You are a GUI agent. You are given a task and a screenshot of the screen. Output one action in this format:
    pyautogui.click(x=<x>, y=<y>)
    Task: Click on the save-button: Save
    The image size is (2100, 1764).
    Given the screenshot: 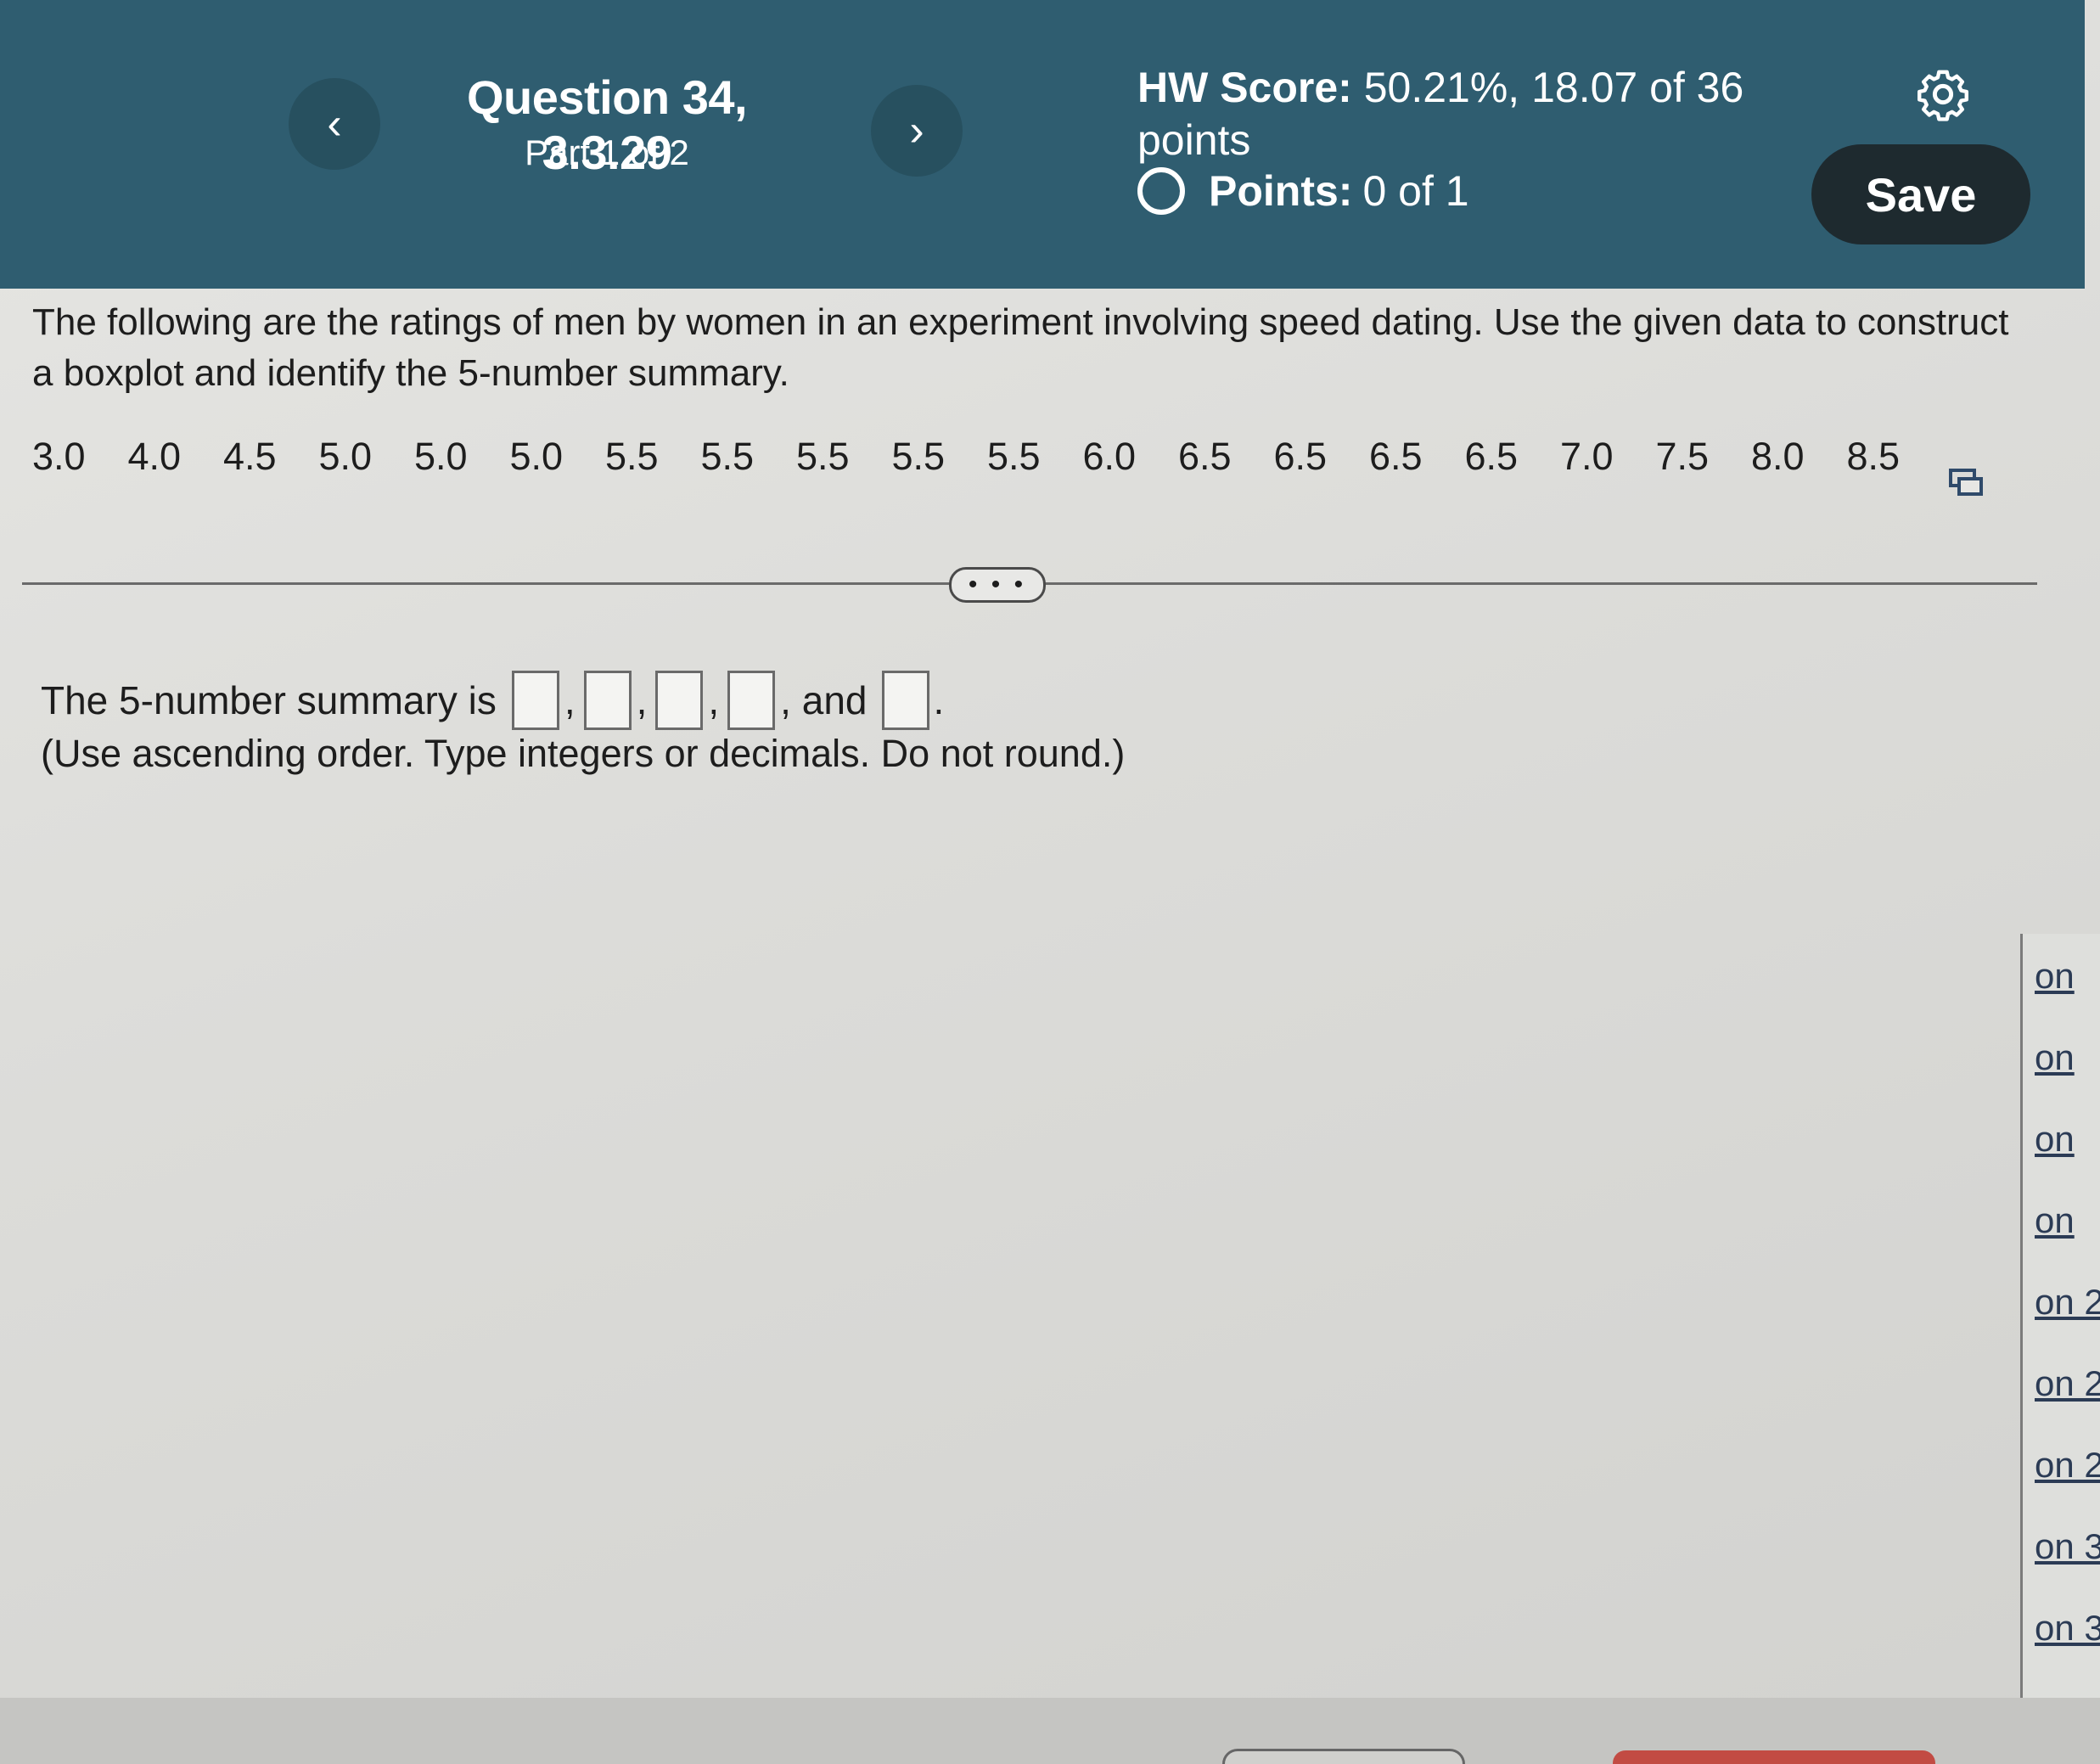 What is the action you would take?
    pyautogui.click(x=1920, y=194)
    